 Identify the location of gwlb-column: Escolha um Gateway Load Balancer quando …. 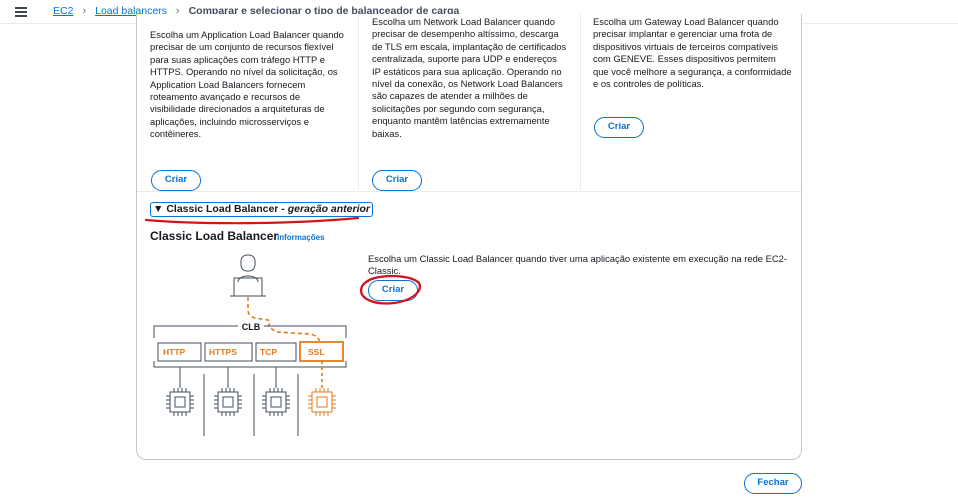
(693, 104).